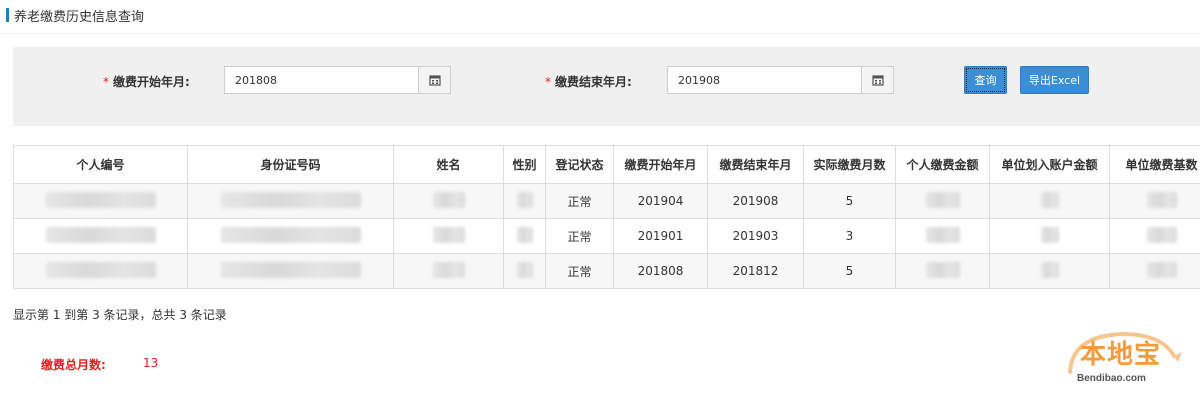 The width and height of the screenshot is (1200, 393). I want to click on table-row: 正常 201904 201908 5, so click(606, 201).